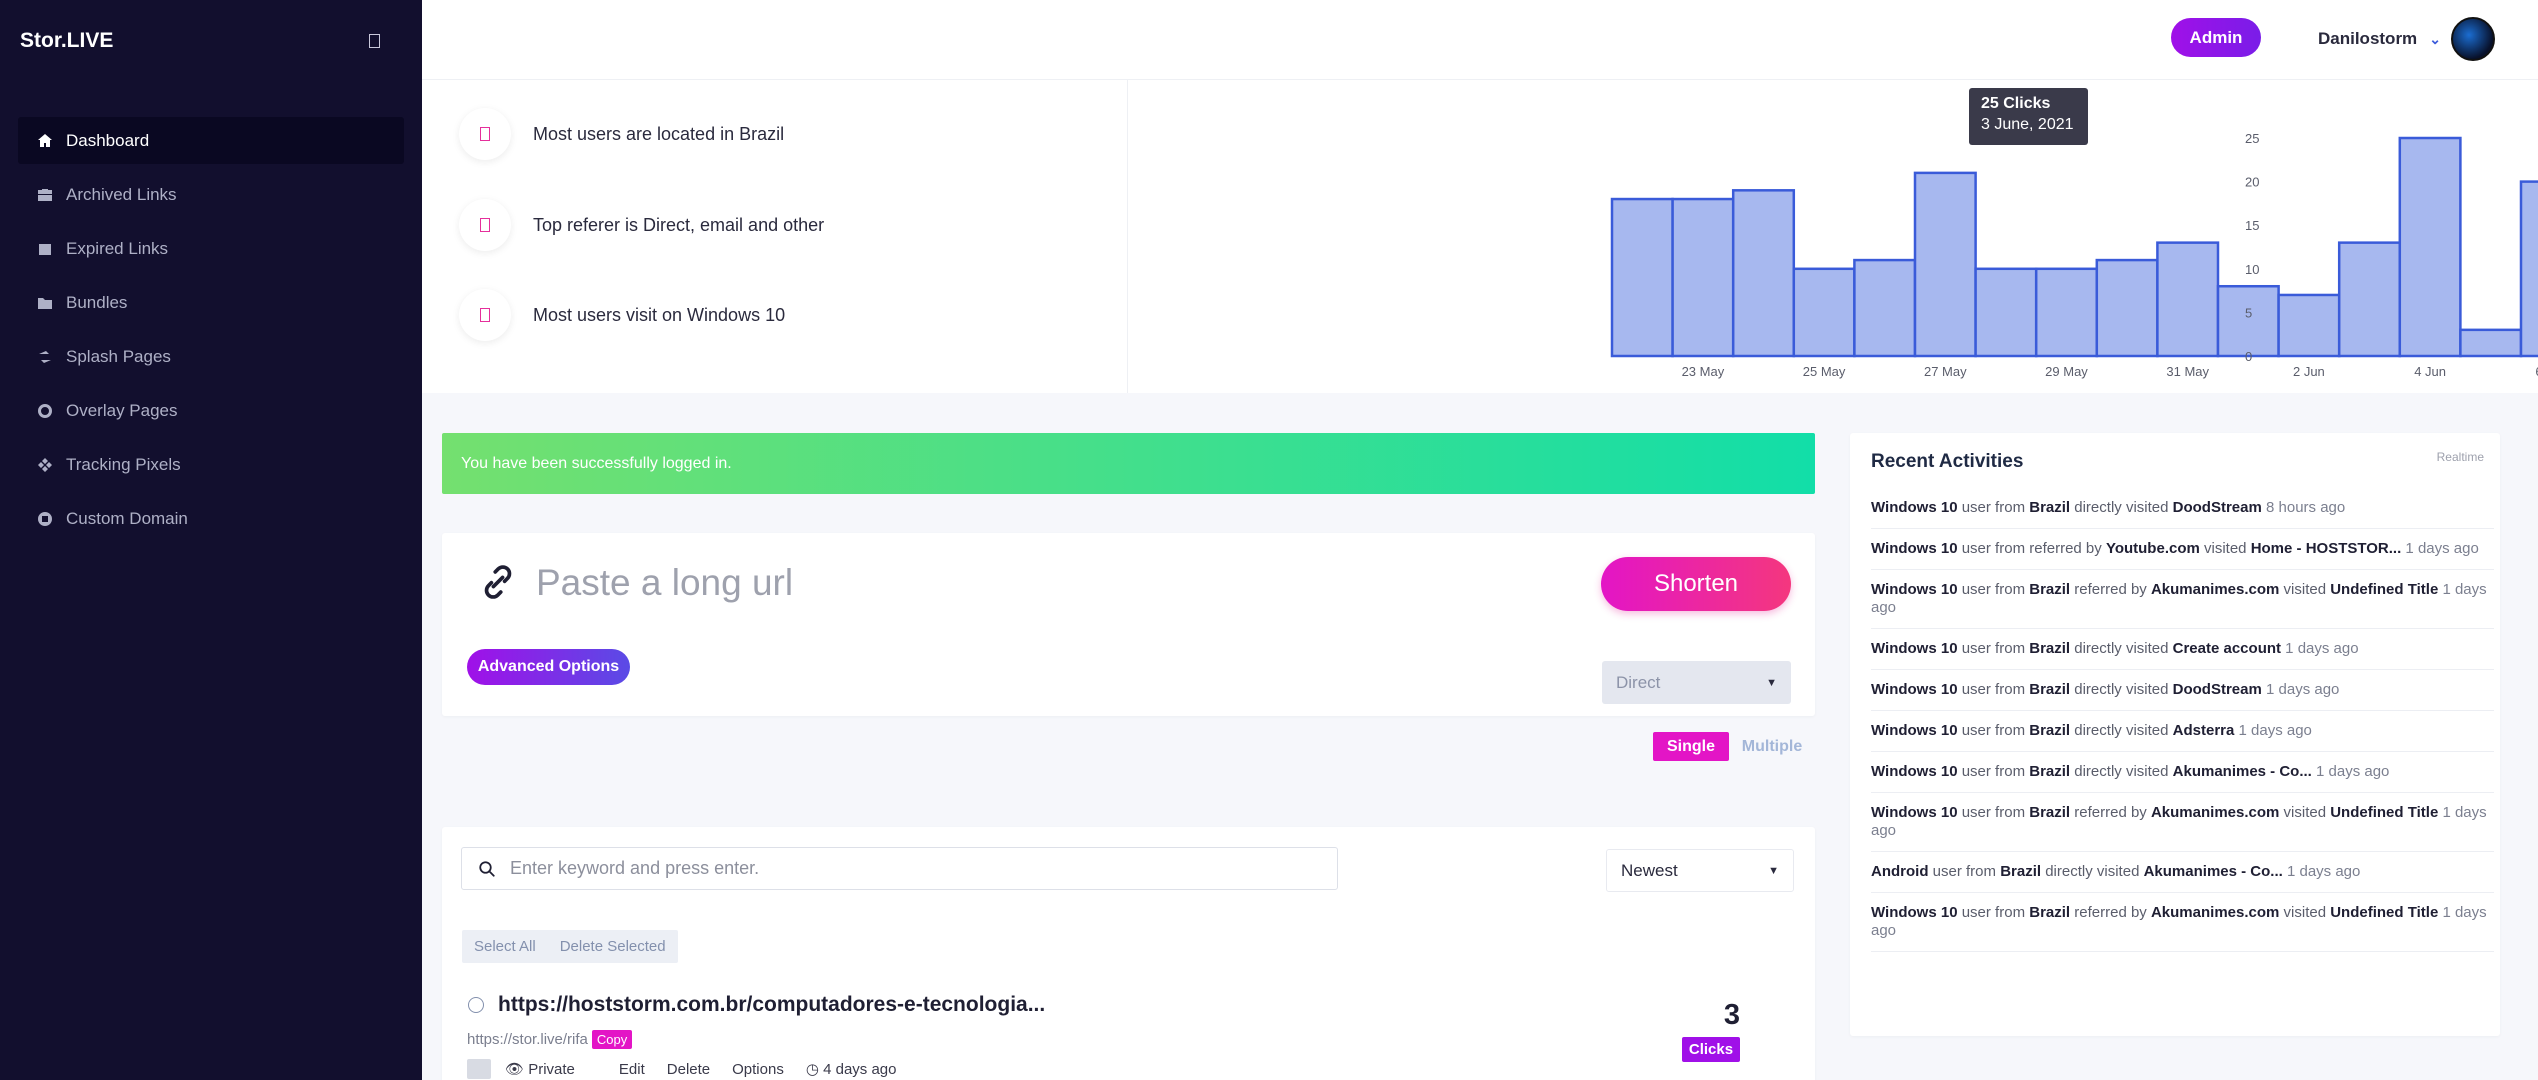 The height and width of the screenshot is (1080, 2538). Describe the element at coordinates (899, 868) in the screenshot. I see `link-search-input: Enter keyword and press enter.` at that location.